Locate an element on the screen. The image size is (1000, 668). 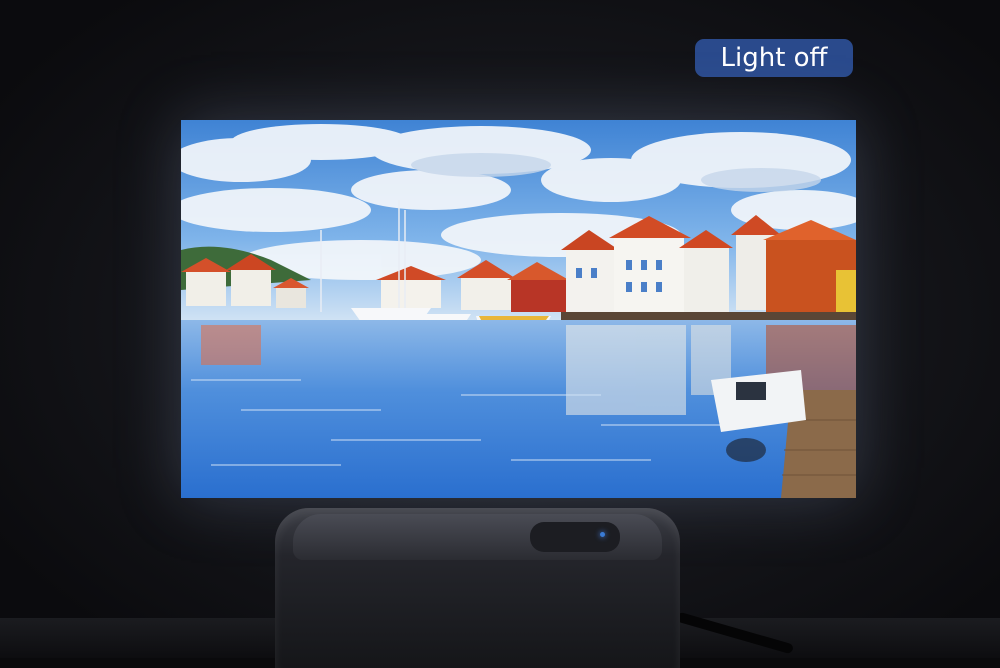
light-off-badge: Light off is located at coordinates (774, 58).